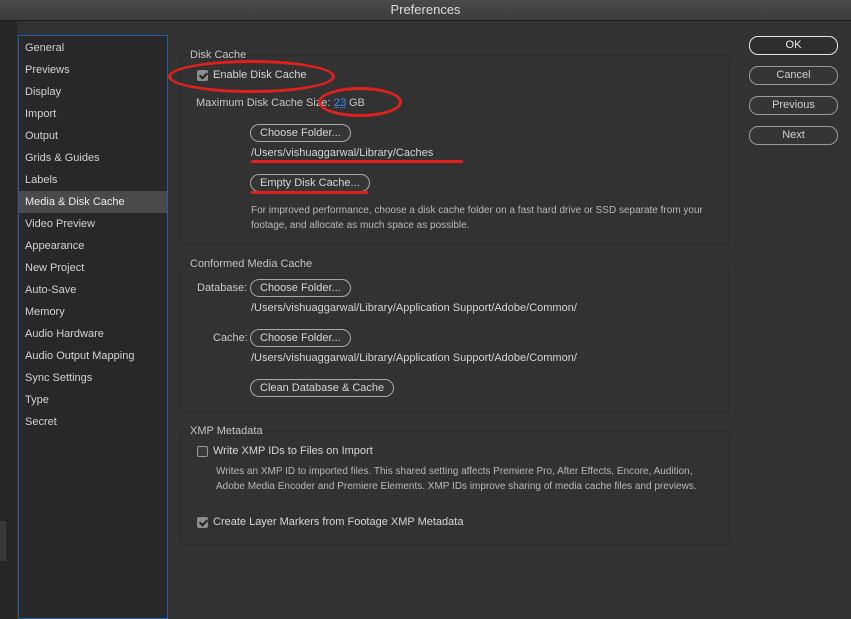  I want to click on write-xmp-ids-label: Write XMP IDs to Files on Import, so click(293, 451).